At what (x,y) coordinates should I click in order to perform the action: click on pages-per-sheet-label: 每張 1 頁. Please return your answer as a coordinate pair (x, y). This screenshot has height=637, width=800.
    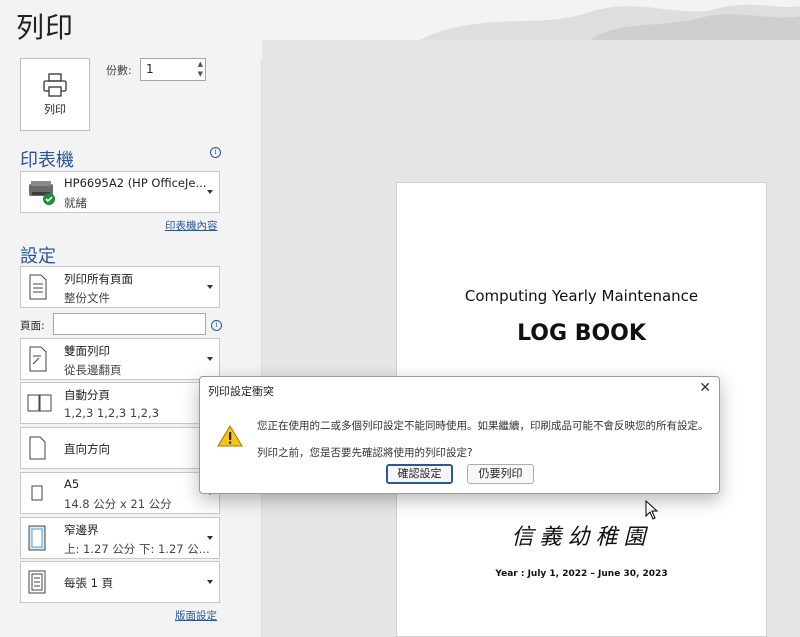
    Looking at the image, I should click on (89, 583).